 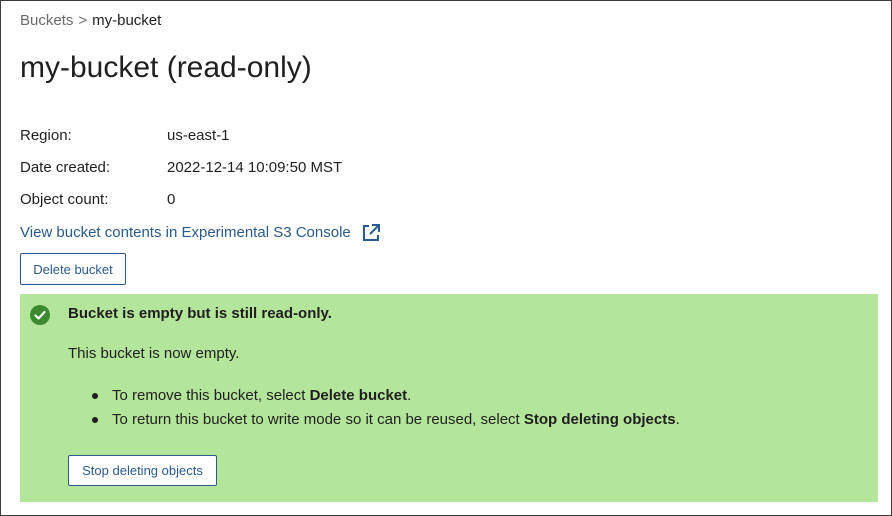 What do you see at coordinates (64, 199) in the screenshot?
I see `detail-label: Object count:` at bounding box center [64, 199].